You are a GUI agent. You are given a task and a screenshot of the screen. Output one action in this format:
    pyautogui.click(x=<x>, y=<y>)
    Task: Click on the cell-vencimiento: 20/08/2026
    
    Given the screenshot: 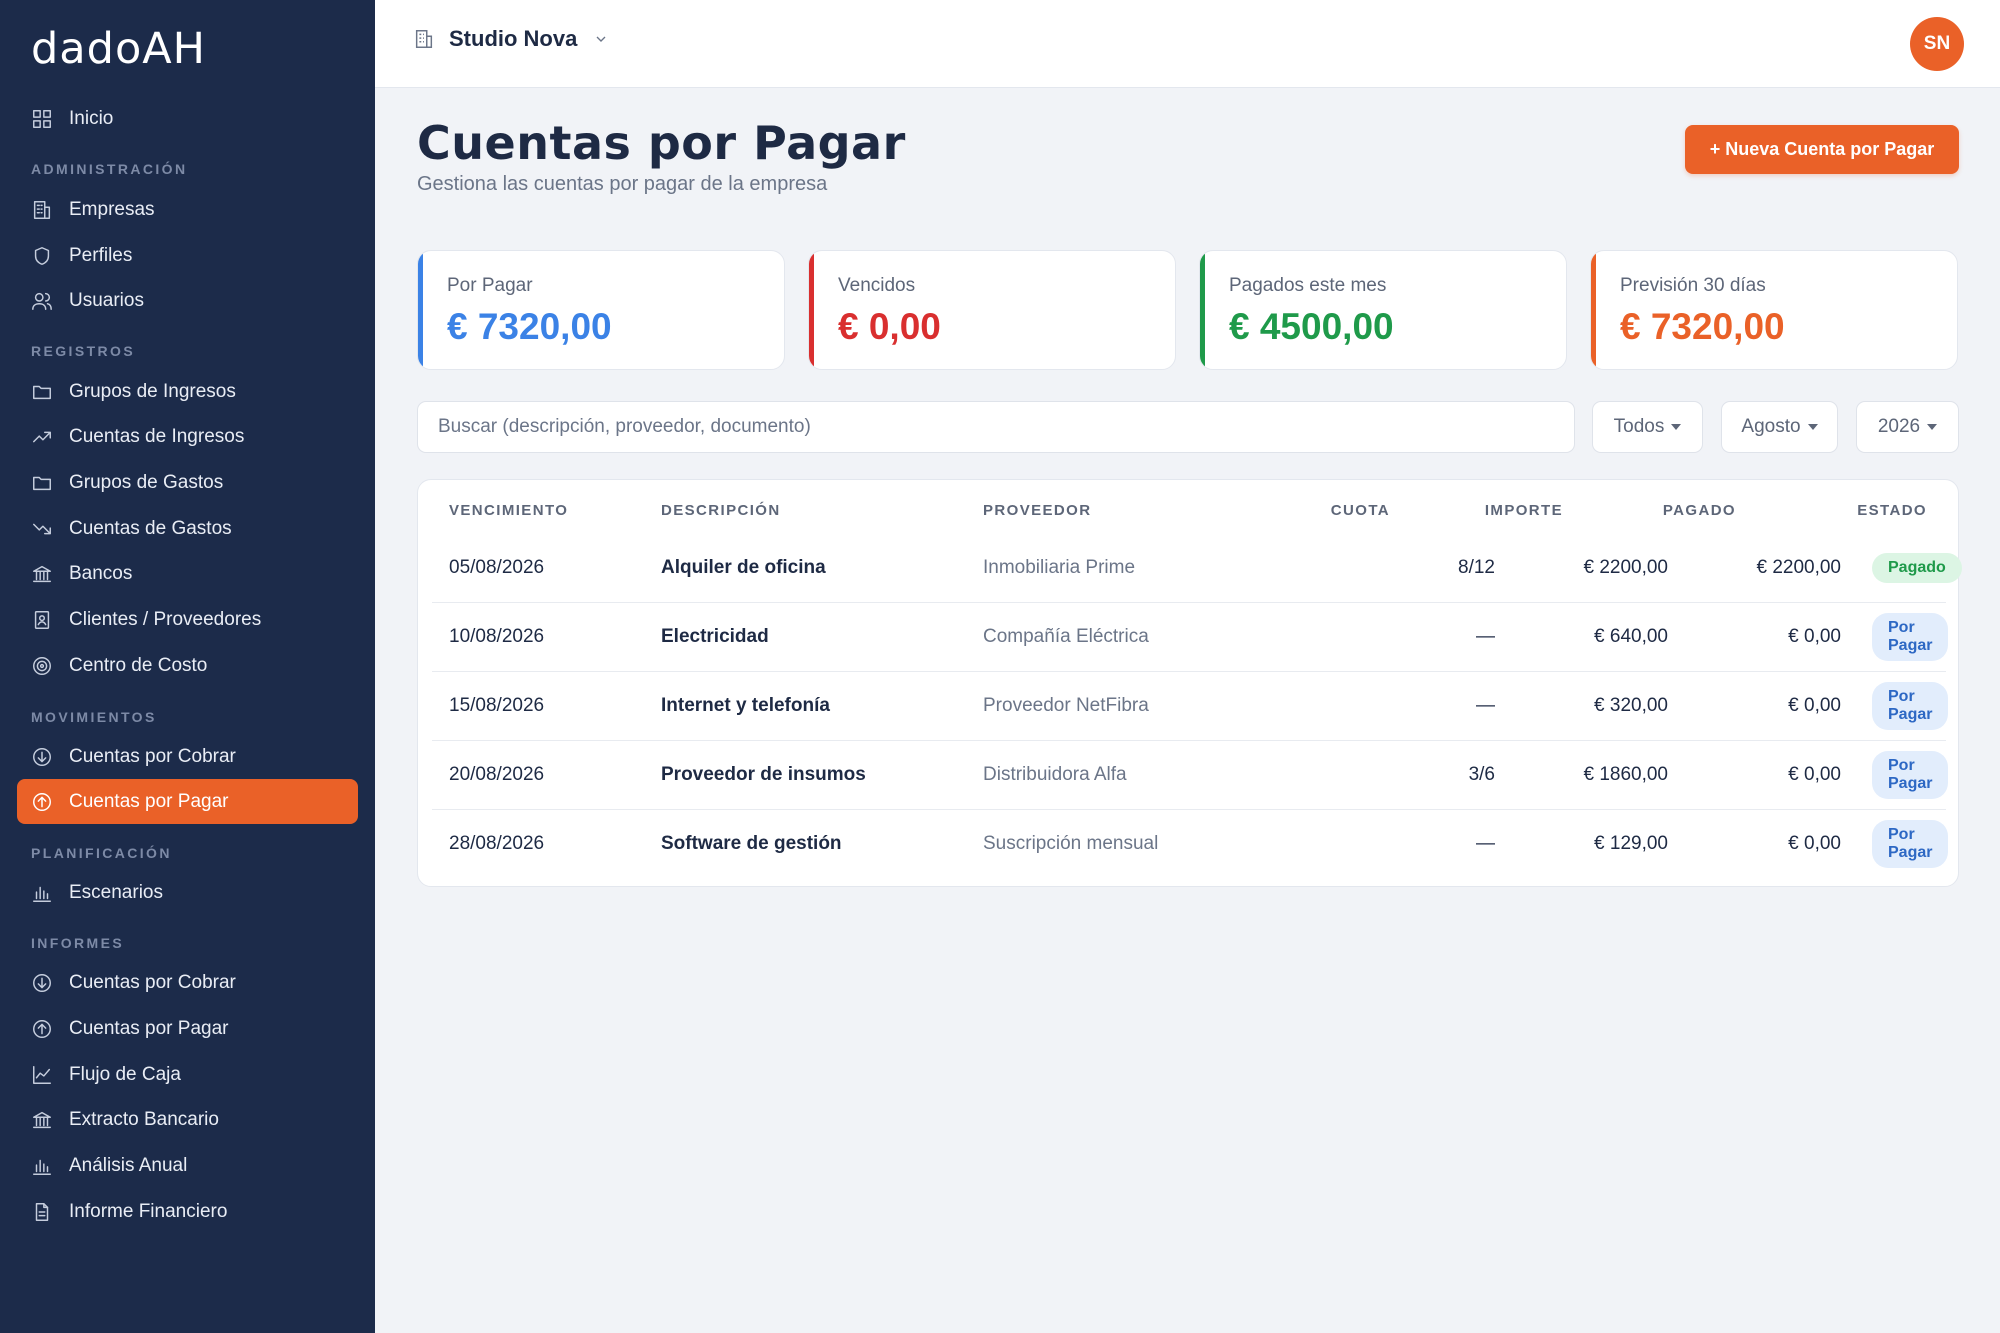 What is the action you would take?
    pyautogui.click(x=497, y=774)
    